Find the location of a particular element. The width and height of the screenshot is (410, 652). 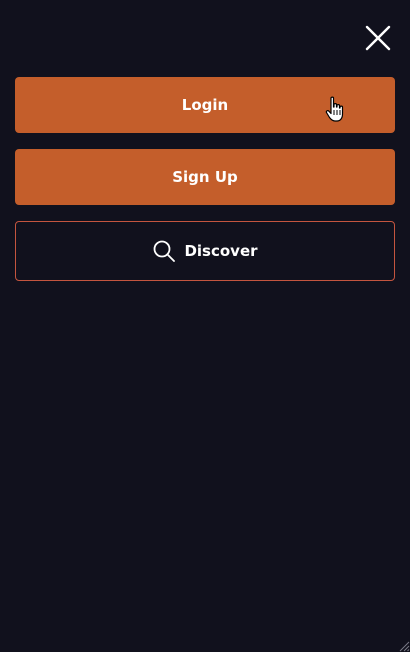

signup-button: Sign Up is located at coordinates (205, 177).